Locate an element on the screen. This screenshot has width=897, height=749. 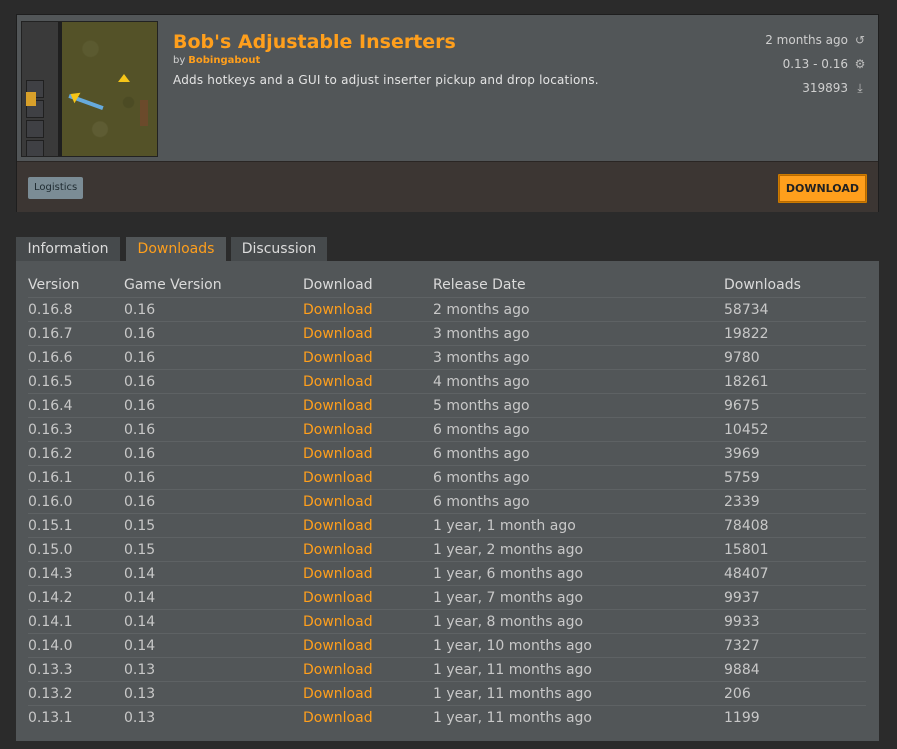
table-row: 0.16.1 0.16 Download 6 months ago 5759 is located at coordinates (447, 477).